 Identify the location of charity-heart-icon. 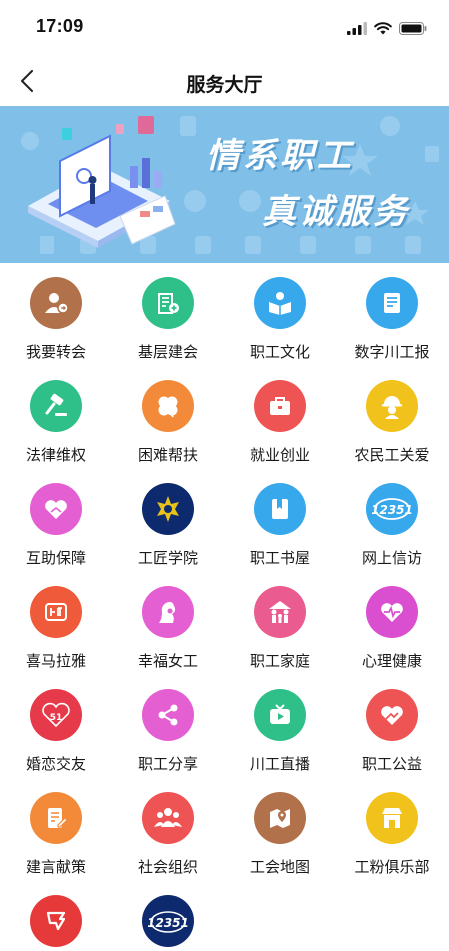
(392, 715).